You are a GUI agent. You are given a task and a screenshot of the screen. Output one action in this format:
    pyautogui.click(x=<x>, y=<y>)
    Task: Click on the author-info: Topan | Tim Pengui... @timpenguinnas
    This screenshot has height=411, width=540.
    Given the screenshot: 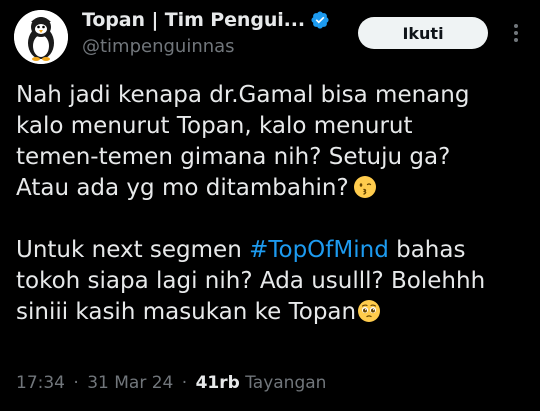 What is the action you would take?
    pyautogui.click(x=212, y=32)
    